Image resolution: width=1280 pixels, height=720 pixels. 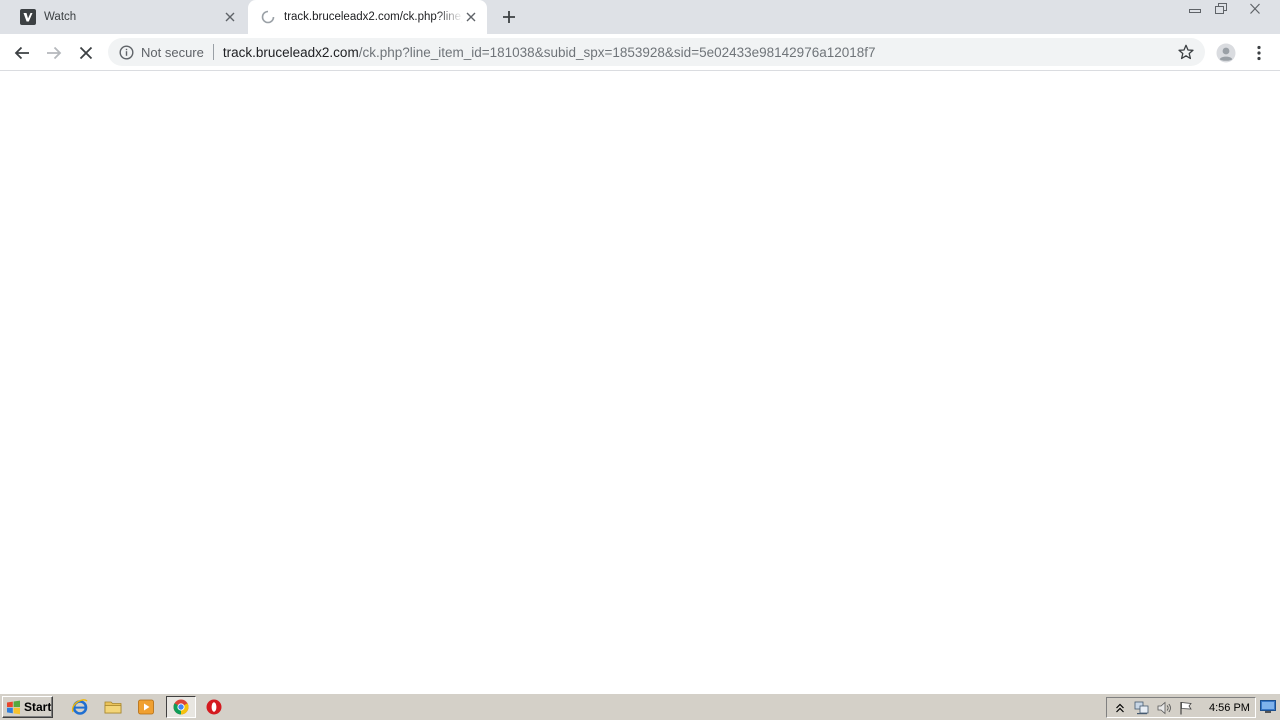 I want to click on opera-icon, so click(x=214, y=707).